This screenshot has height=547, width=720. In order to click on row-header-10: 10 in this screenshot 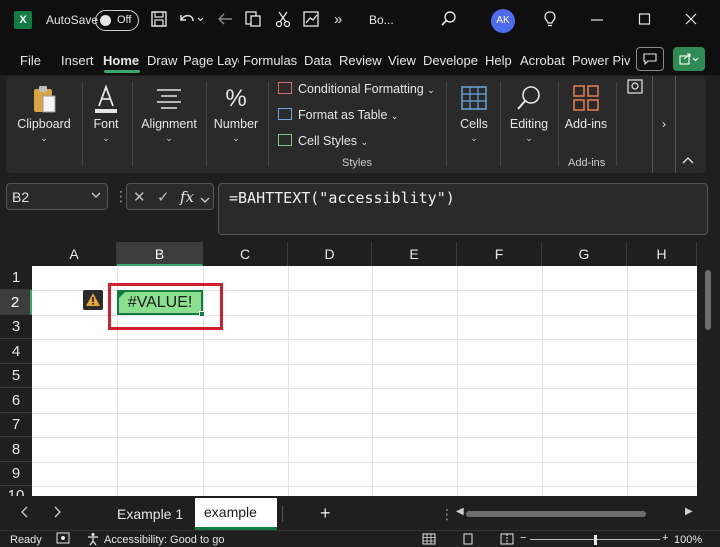, I will do `click(16, 491)`.